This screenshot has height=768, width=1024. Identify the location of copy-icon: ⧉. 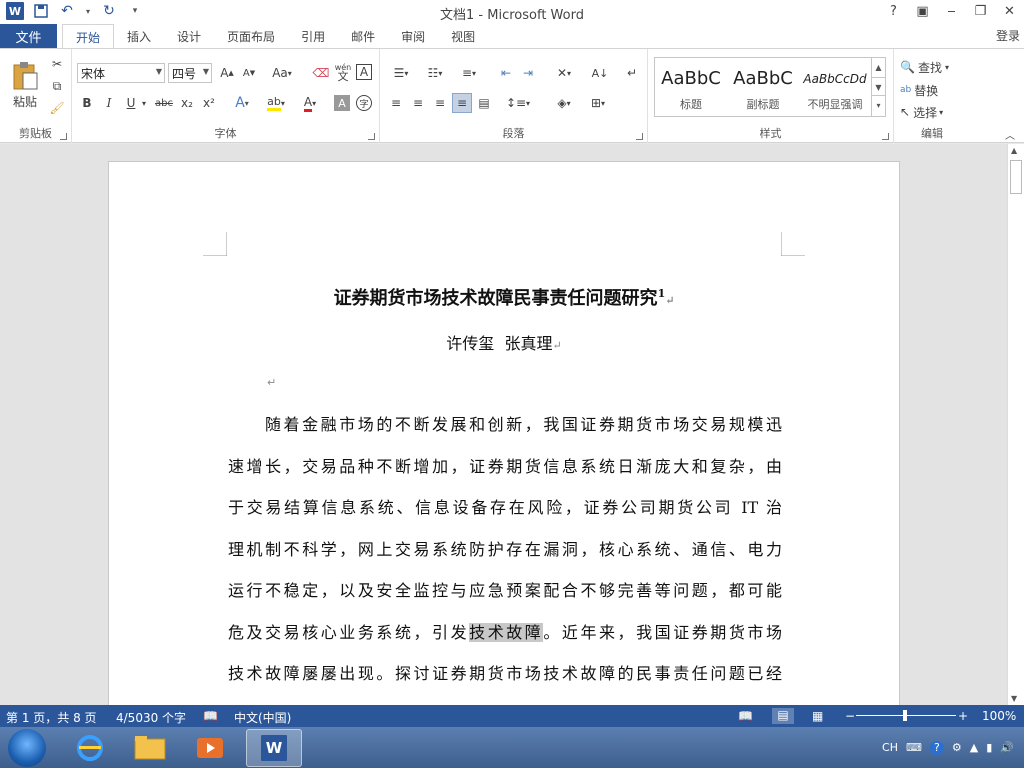
(57, 86).